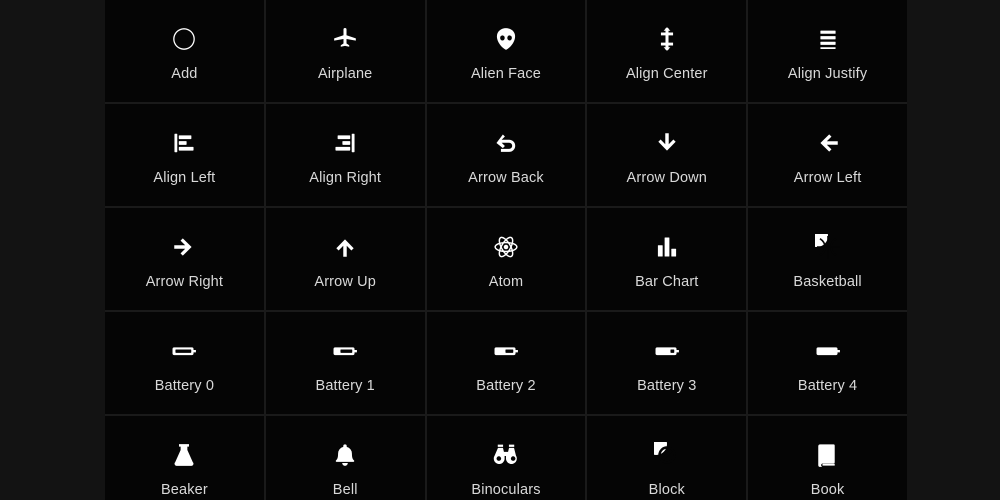  I want to click on icon-label: Bar Chart, so click(667, 281).